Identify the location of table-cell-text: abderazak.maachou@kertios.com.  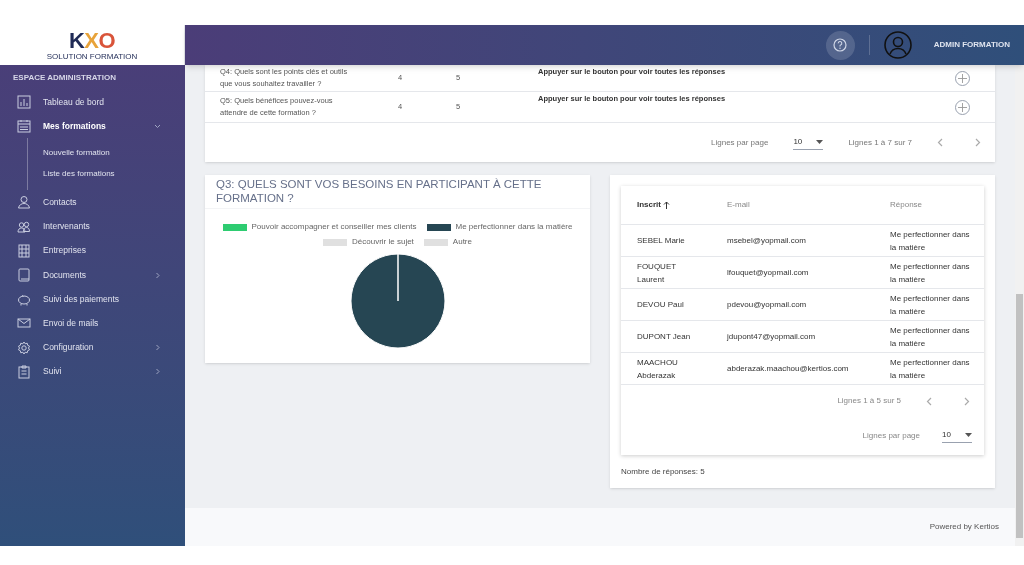
(788, 369).